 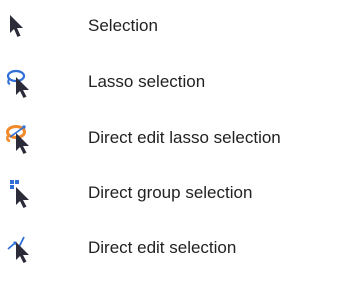 I want to click on tool-label: Lasso selection, so click(x=147, y=81).